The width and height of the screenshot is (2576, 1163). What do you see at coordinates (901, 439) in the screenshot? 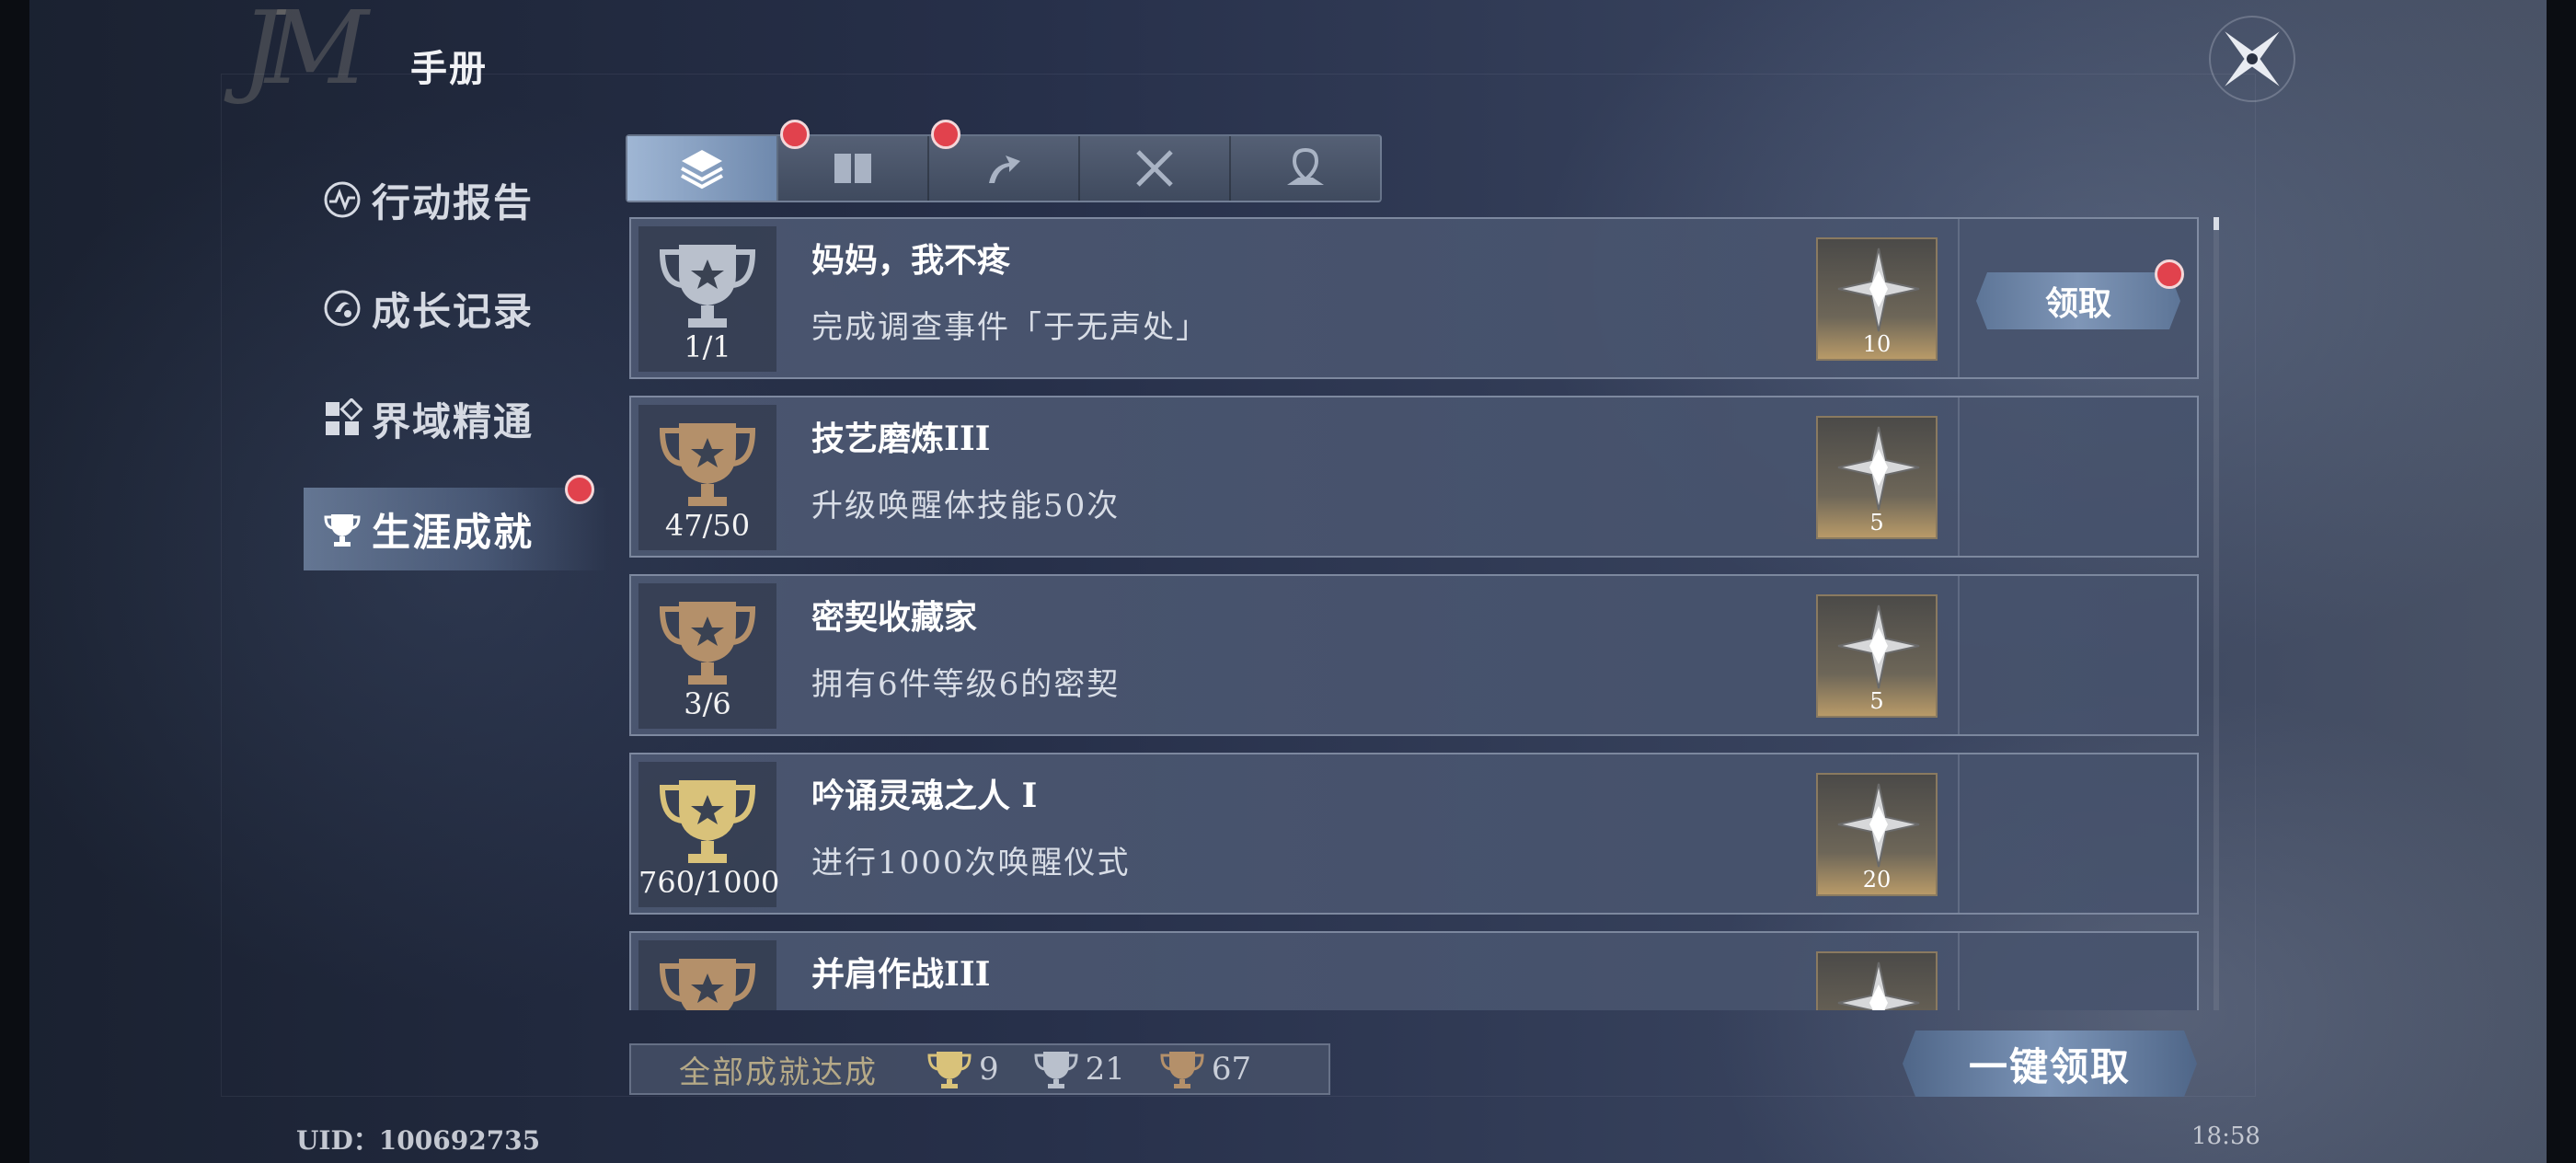
I see `achievement-title: 技艺磨炼III` at bounding box center [901, 439].